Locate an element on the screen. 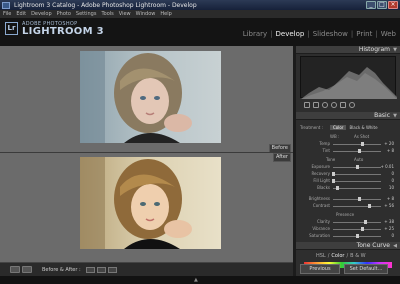 Image resolution: width=400 pixels, height=284 pixels. slider-value: + 25 is located at coordinates (389, 229).